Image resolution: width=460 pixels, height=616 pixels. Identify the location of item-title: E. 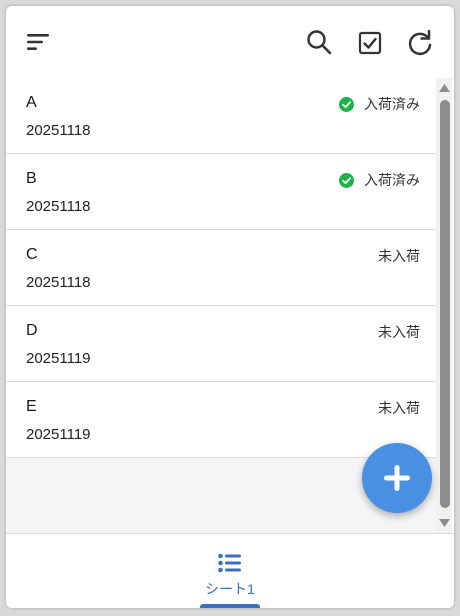
(31, 406).